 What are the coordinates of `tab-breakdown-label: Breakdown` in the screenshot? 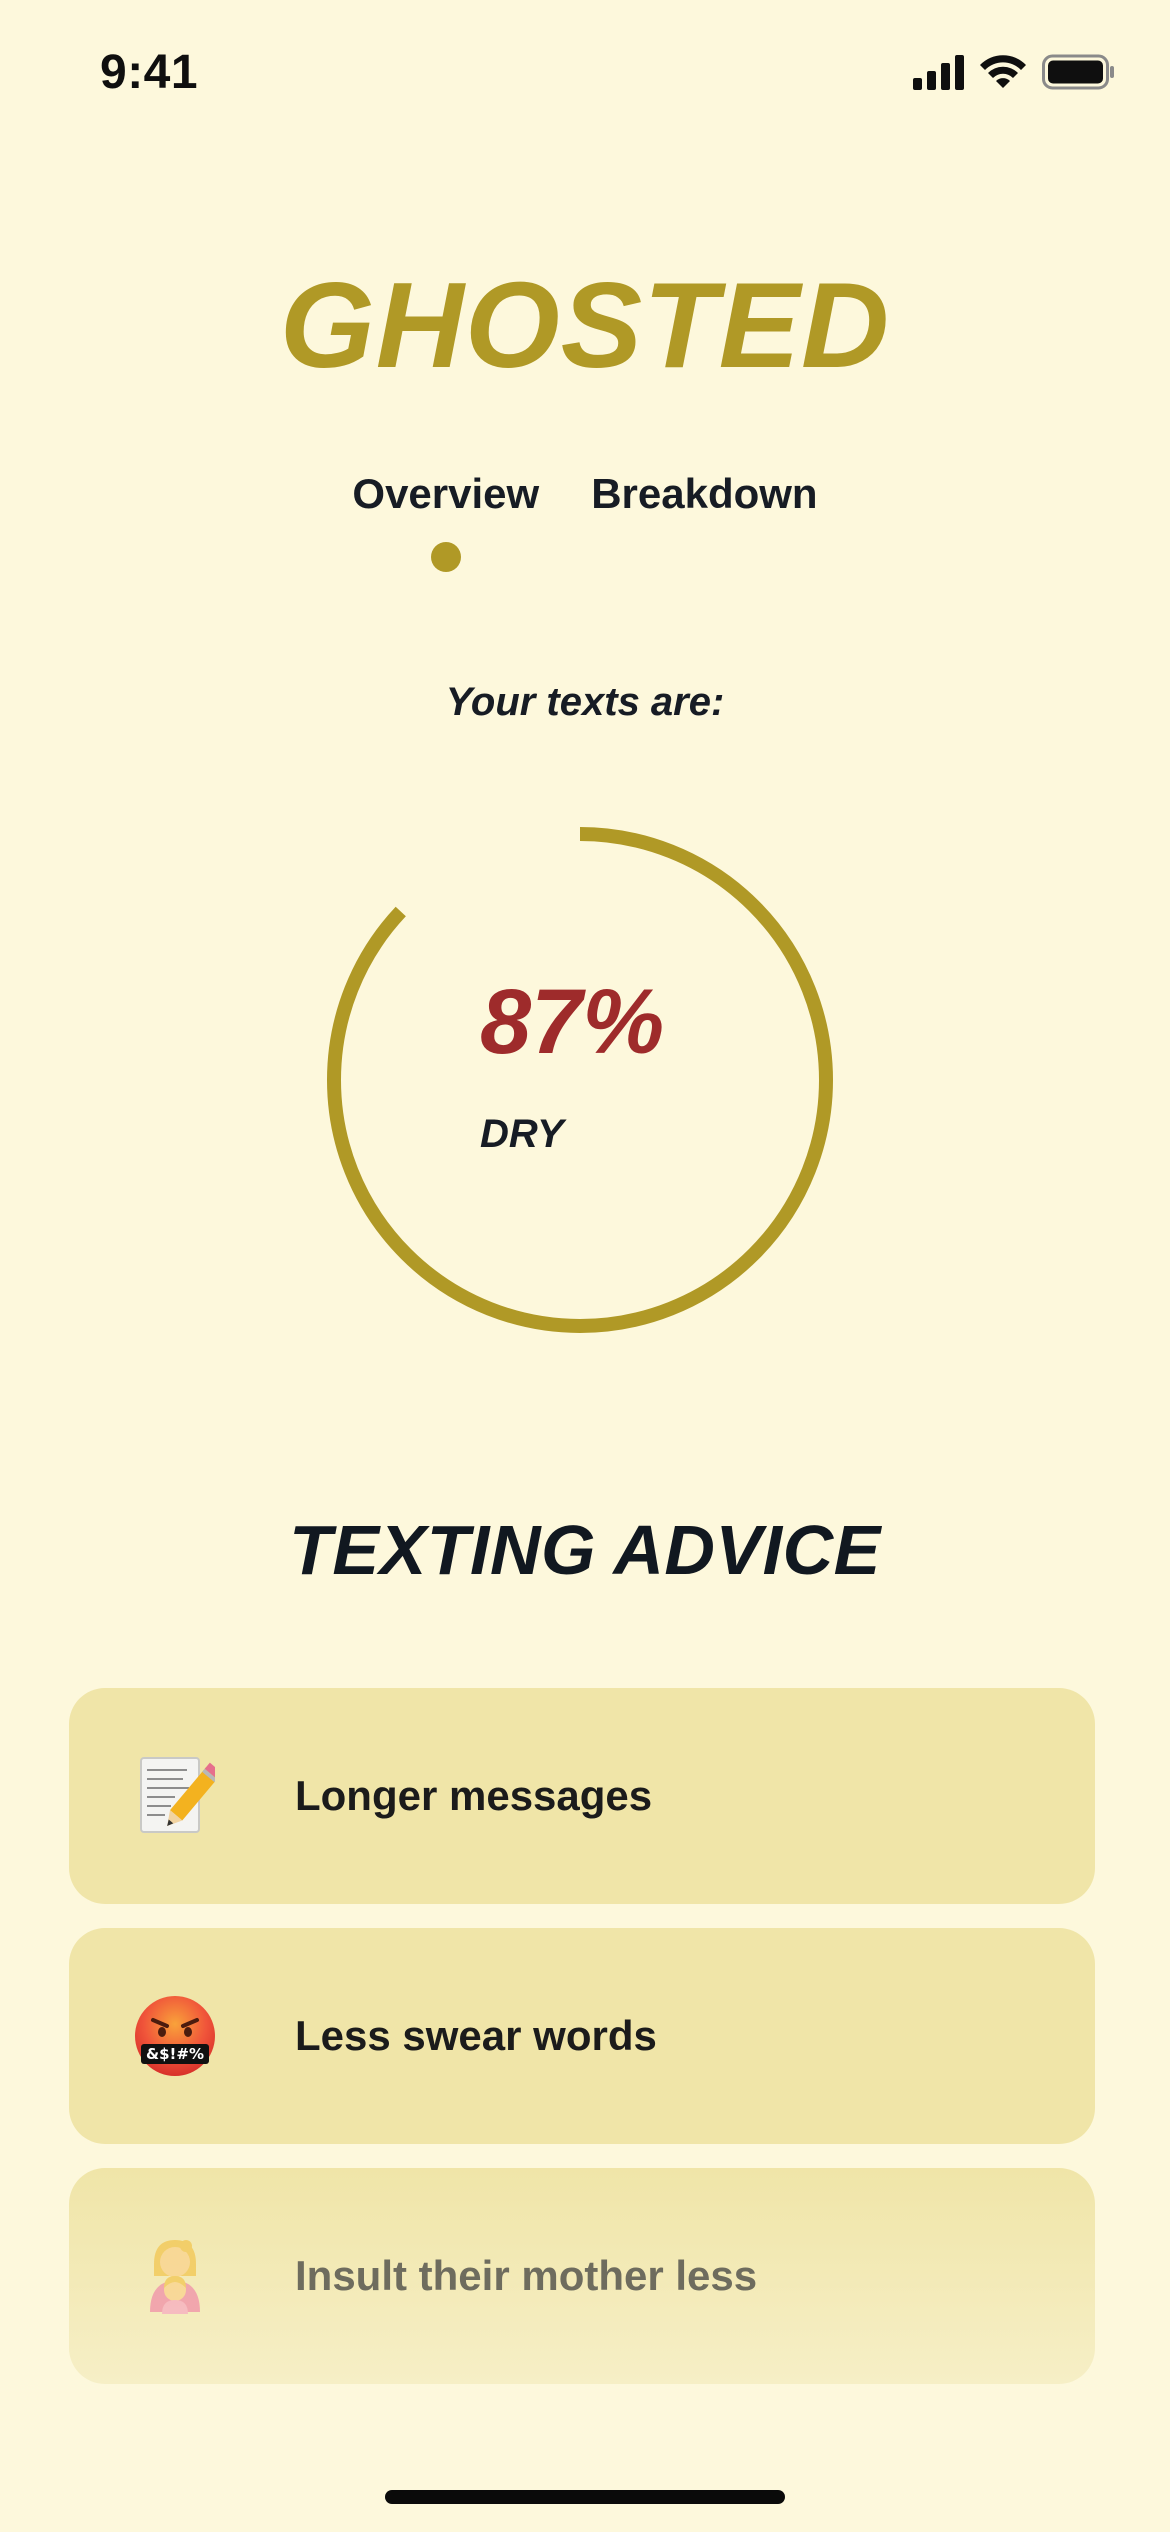 It's located at (704, 493).